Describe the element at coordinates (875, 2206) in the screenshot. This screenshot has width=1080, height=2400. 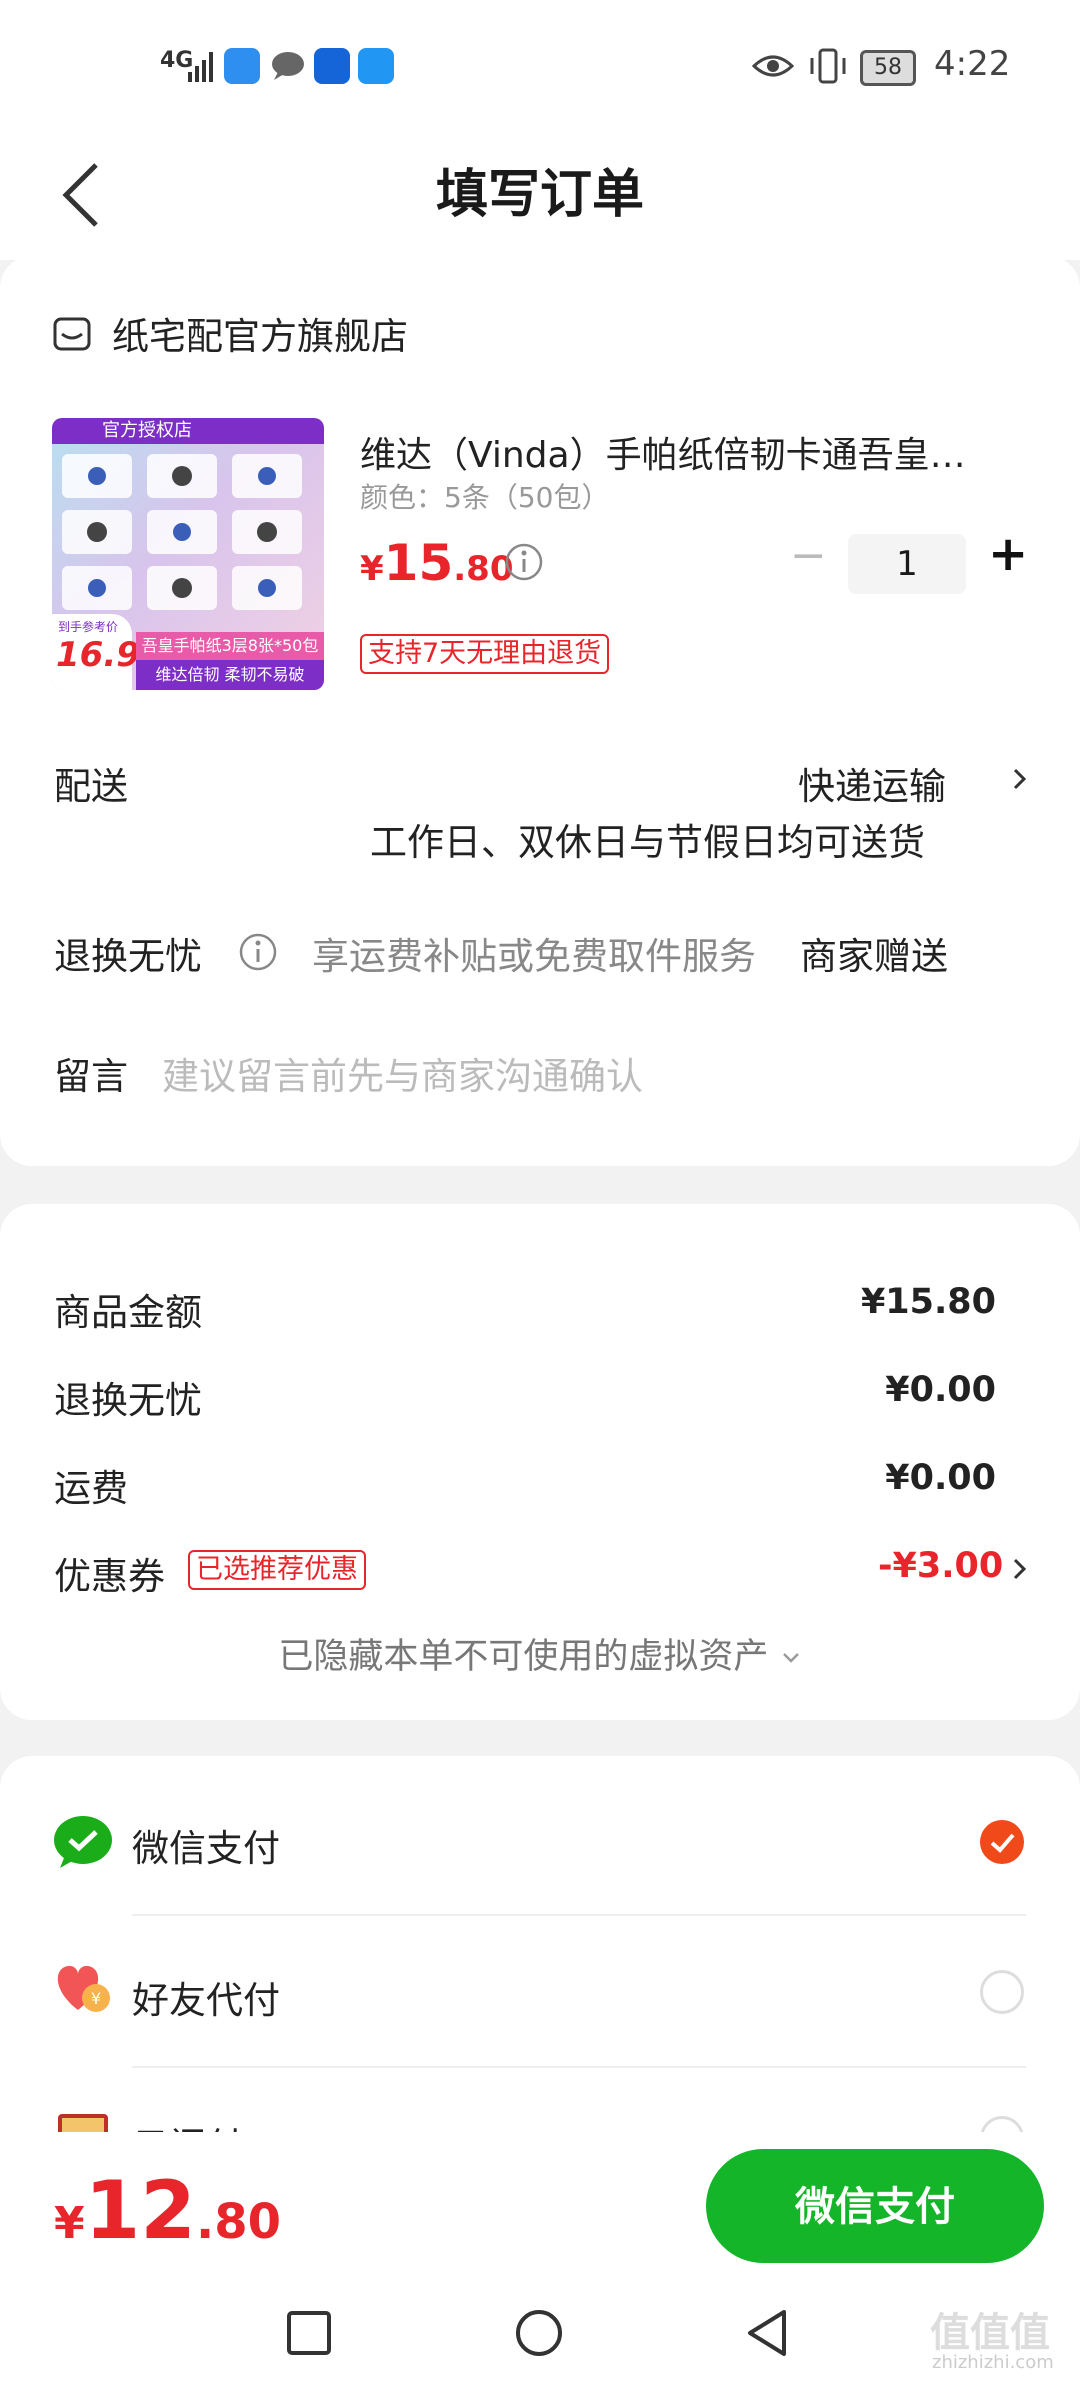
I see `wechat-pay-button: 微信支付` at that location.